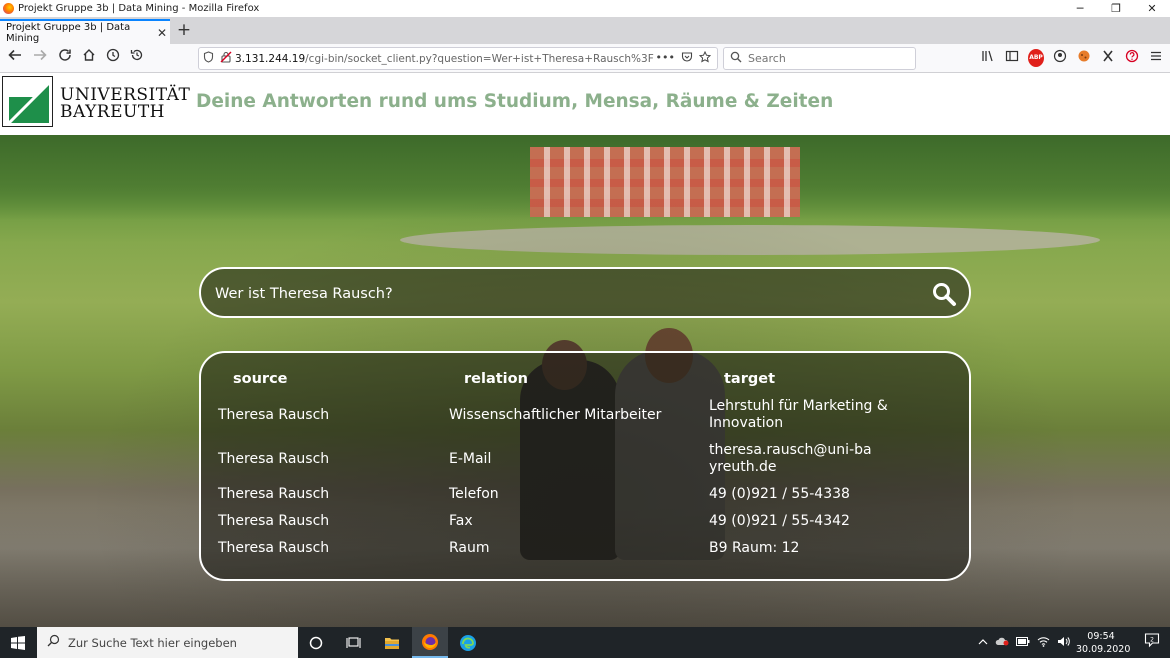  I want to click on minimize-button: ─, so click(1080, 8).